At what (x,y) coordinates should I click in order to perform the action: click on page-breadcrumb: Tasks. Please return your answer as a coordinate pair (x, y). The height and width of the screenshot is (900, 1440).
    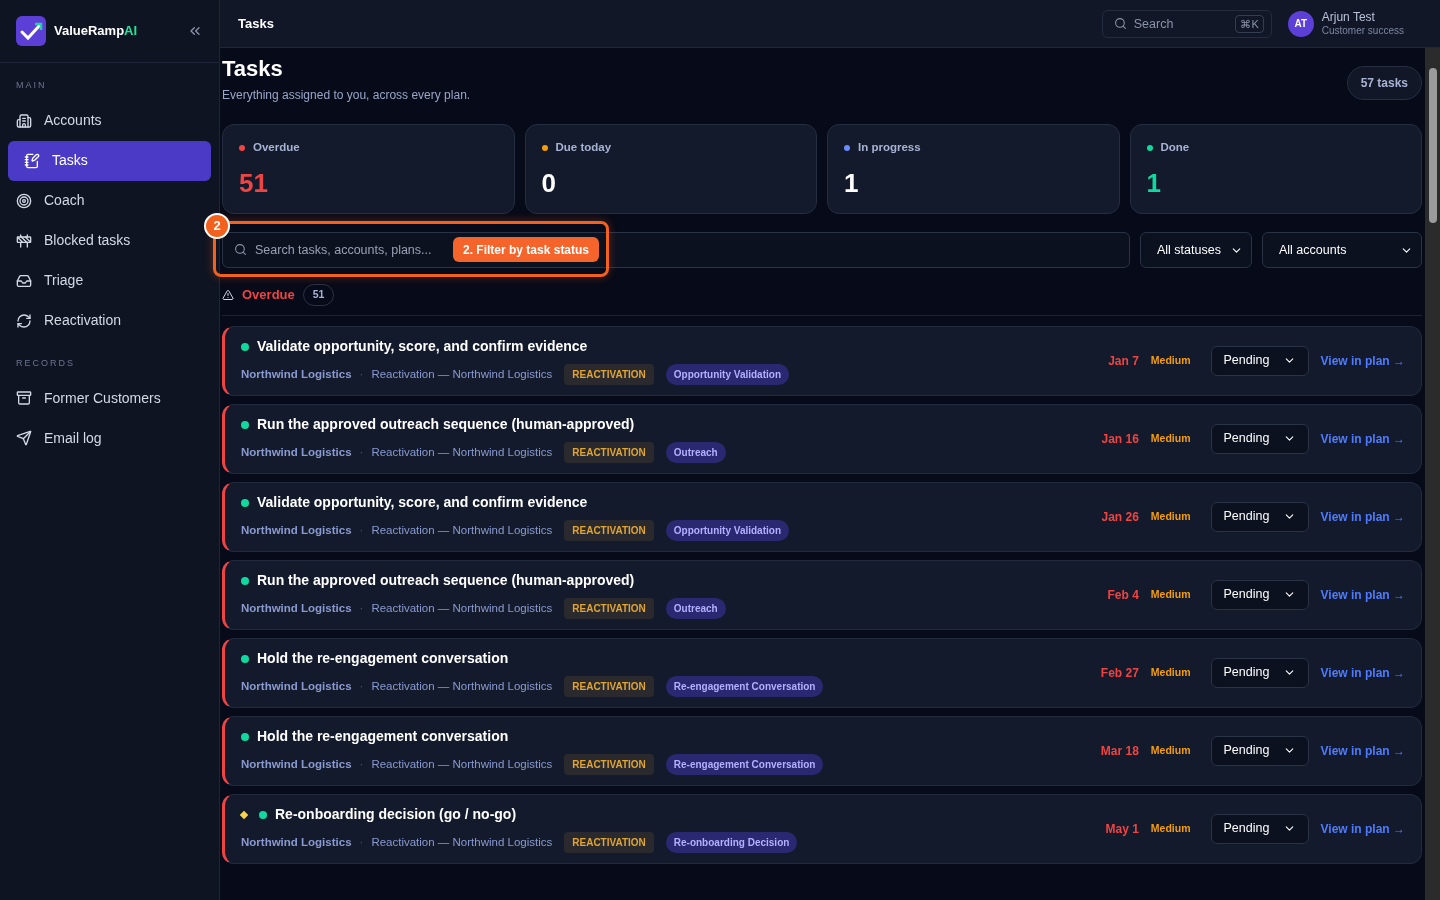
    Looking at the image, I should click on (256, 23).